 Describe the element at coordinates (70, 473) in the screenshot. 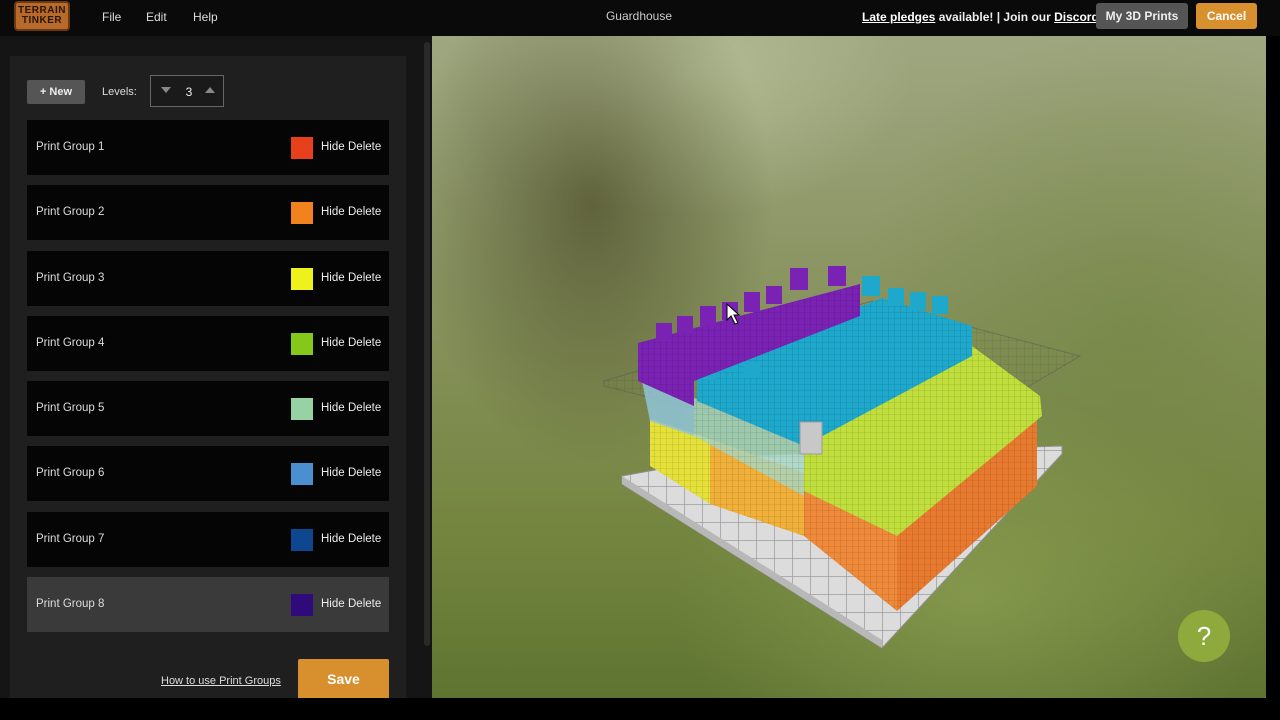

I see `print-group-name: Print Group 6` at that location.